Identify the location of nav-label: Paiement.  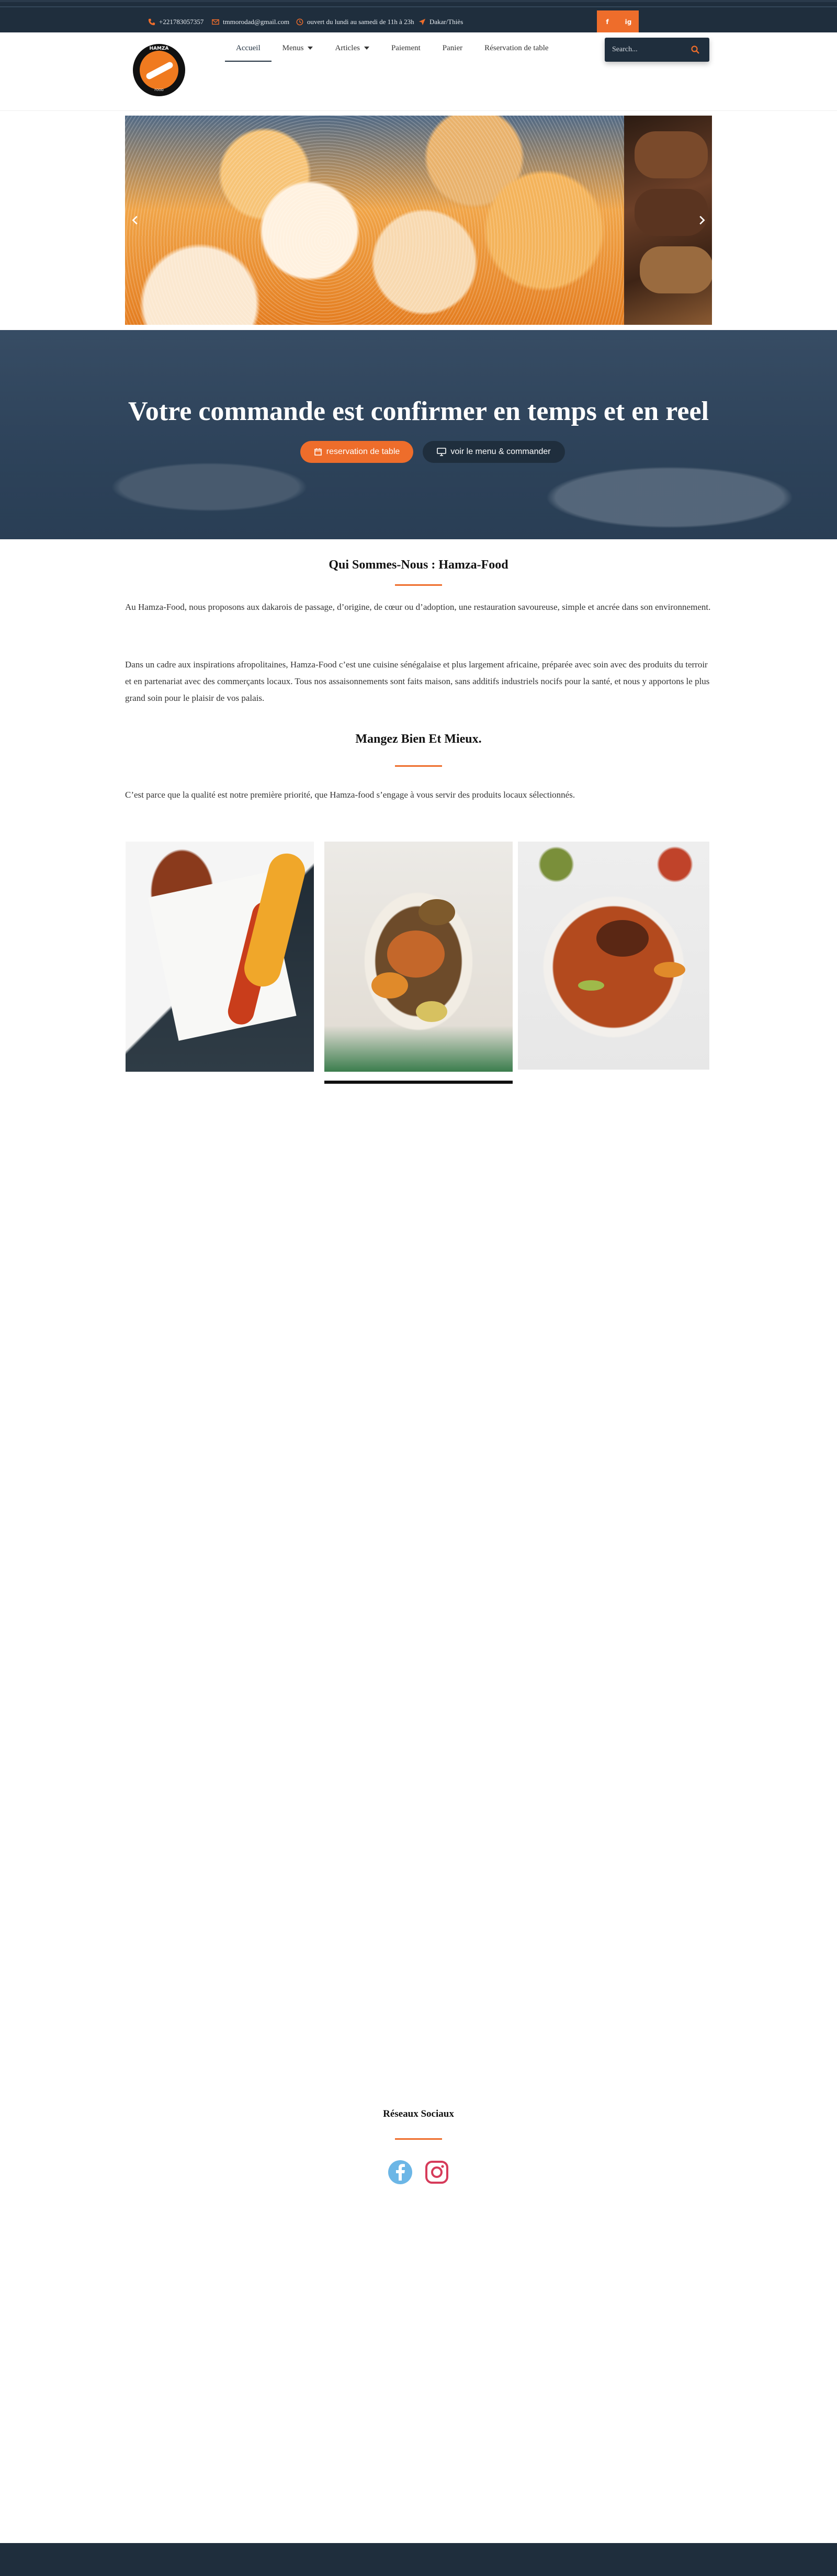
(406, 47).